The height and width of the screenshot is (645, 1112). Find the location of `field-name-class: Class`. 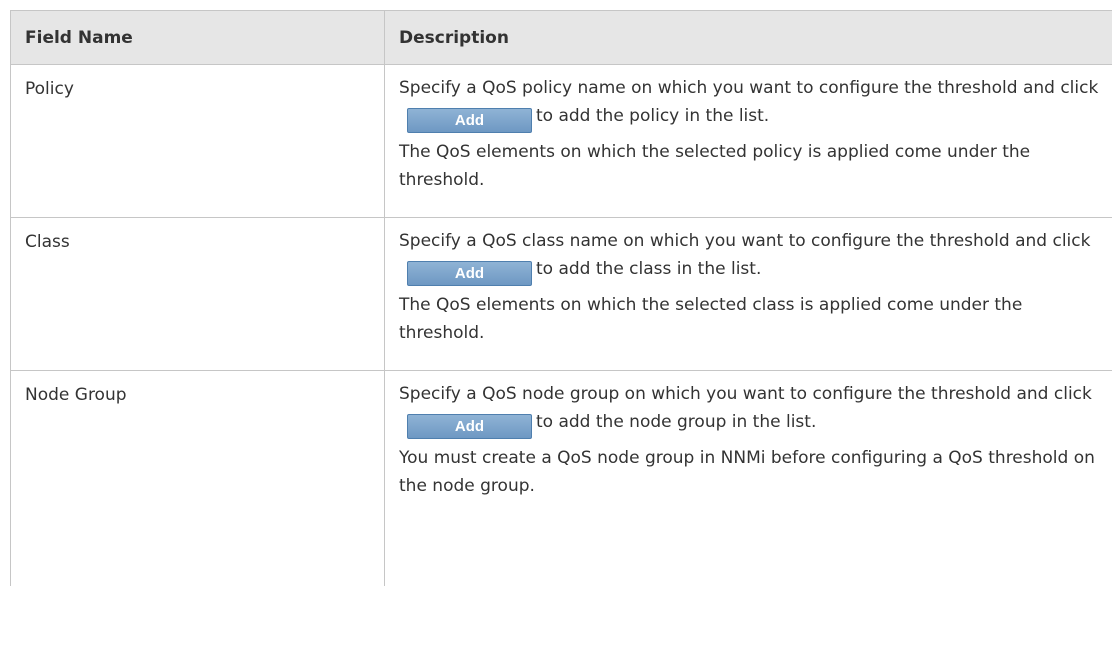

field-name-class: Class is located at coordinates (197, 294).